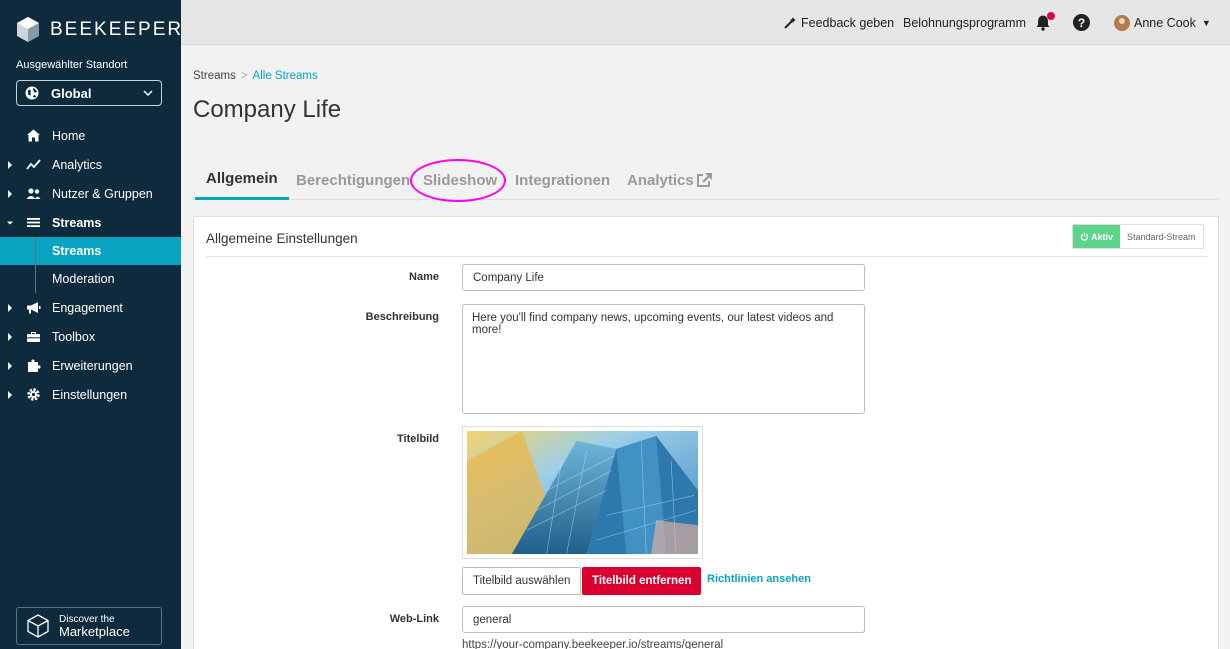 The height and width of the screenshot is (649, 1230). Describe the element at coordinates (1084, 236) in the screenshot. I see `power-icon` at that location.